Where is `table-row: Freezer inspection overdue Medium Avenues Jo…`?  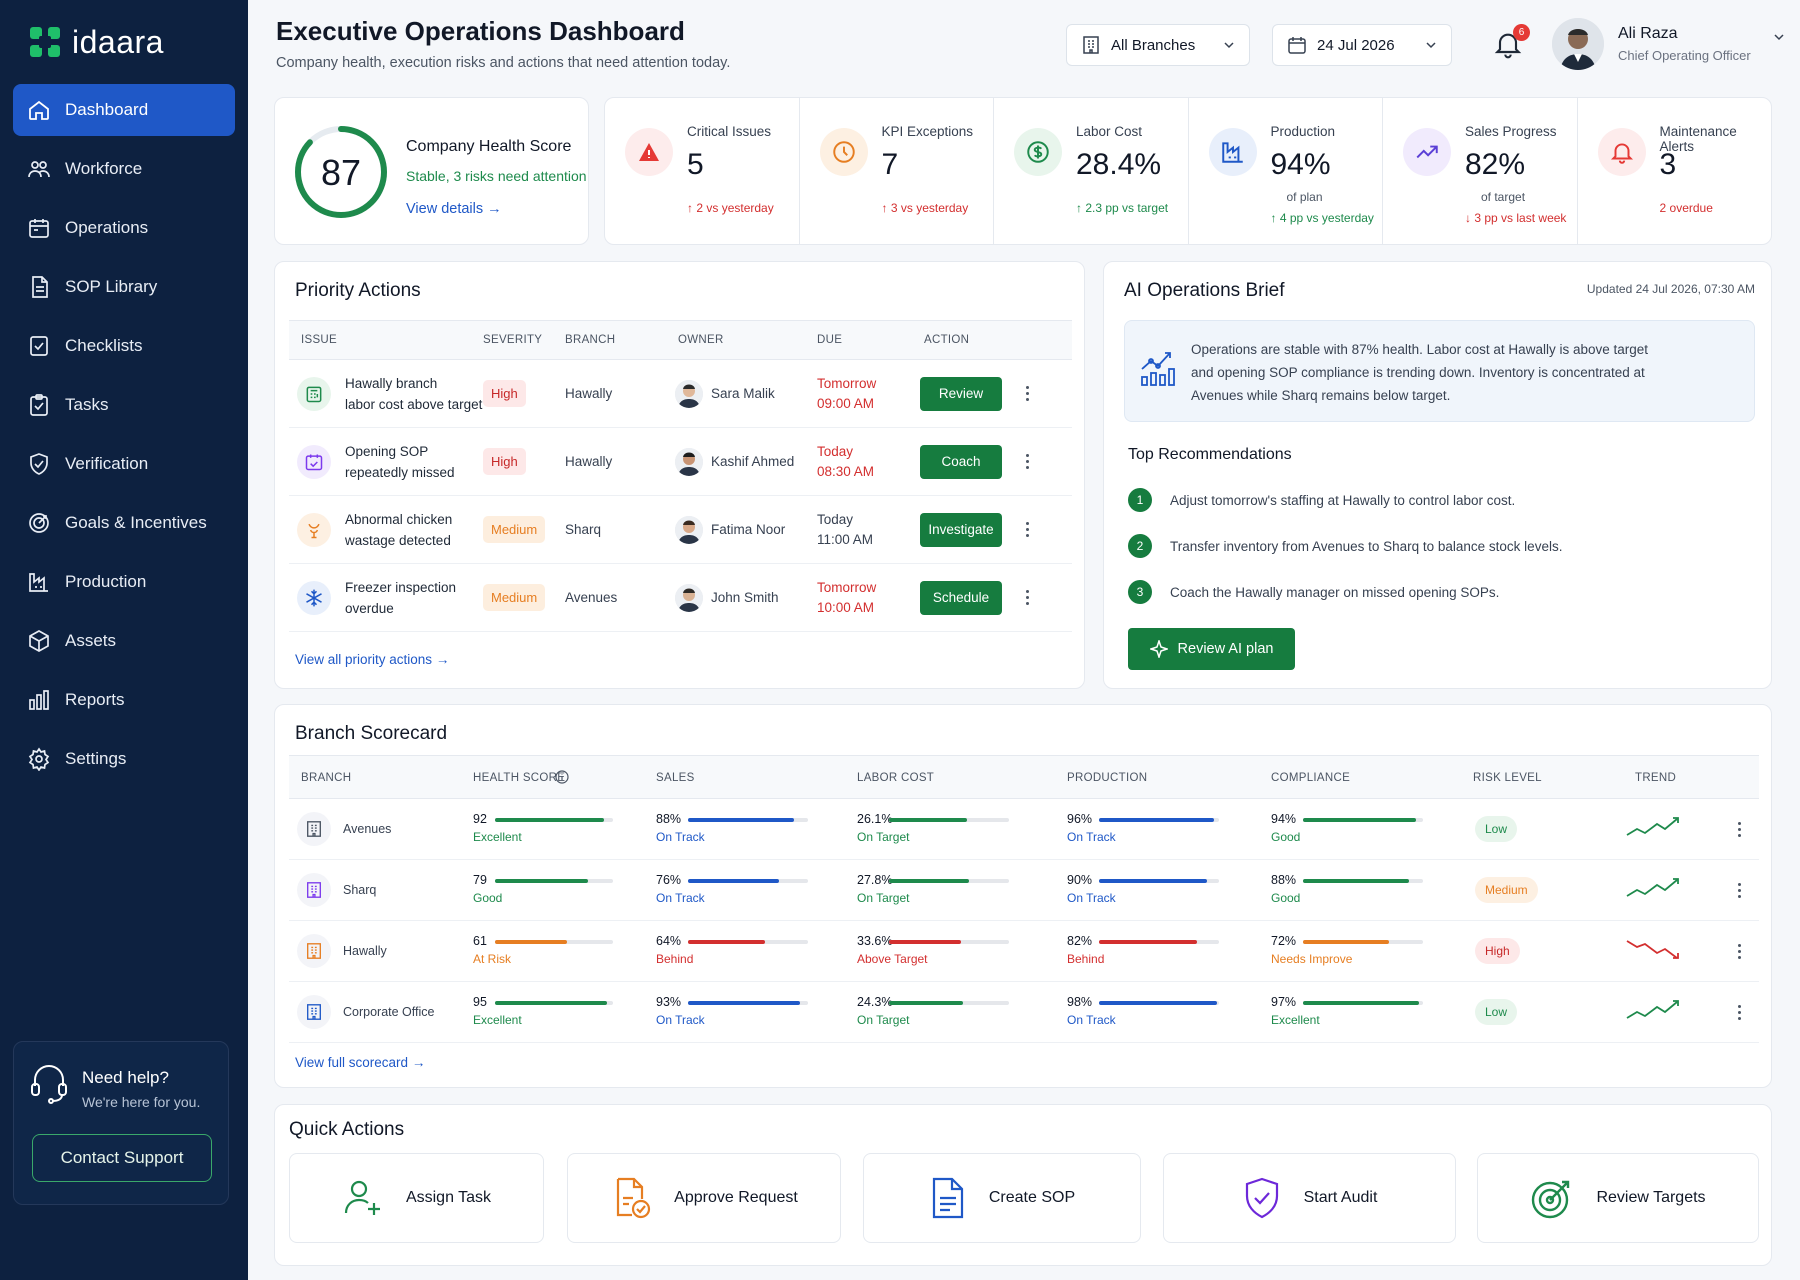 table-row: Freezer inspection overdue Medium Avenues Jo… is located at coordinates (680, 598).